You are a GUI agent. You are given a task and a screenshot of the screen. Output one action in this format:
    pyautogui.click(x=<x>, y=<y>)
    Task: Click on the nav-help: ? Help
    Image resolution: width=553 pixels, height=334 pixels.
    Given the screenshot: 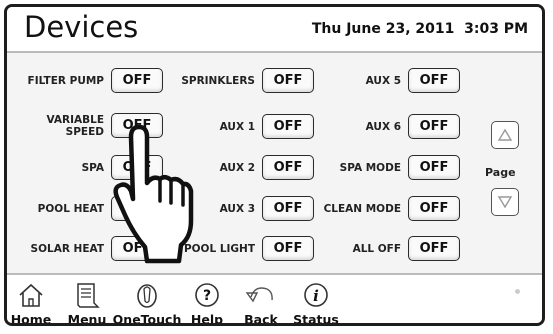 What is the action you would take?
    pyautogui.click(x=207, y=300)
    